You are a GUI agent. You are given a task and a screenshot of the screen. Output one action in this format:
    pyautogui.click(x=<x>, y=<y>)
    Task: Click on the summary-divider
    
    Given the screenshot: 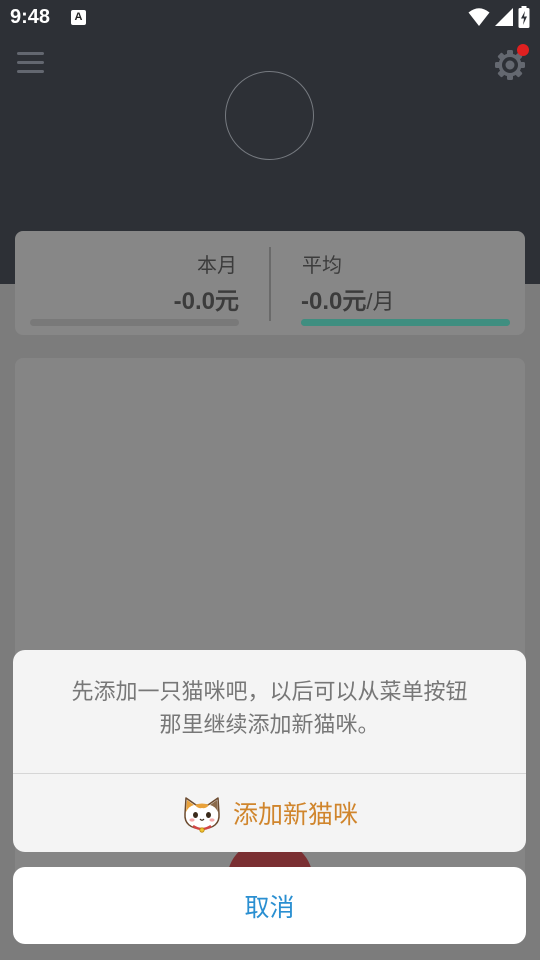 What is the action you would take?
    pyautogui.click(x=270, y=284)
    